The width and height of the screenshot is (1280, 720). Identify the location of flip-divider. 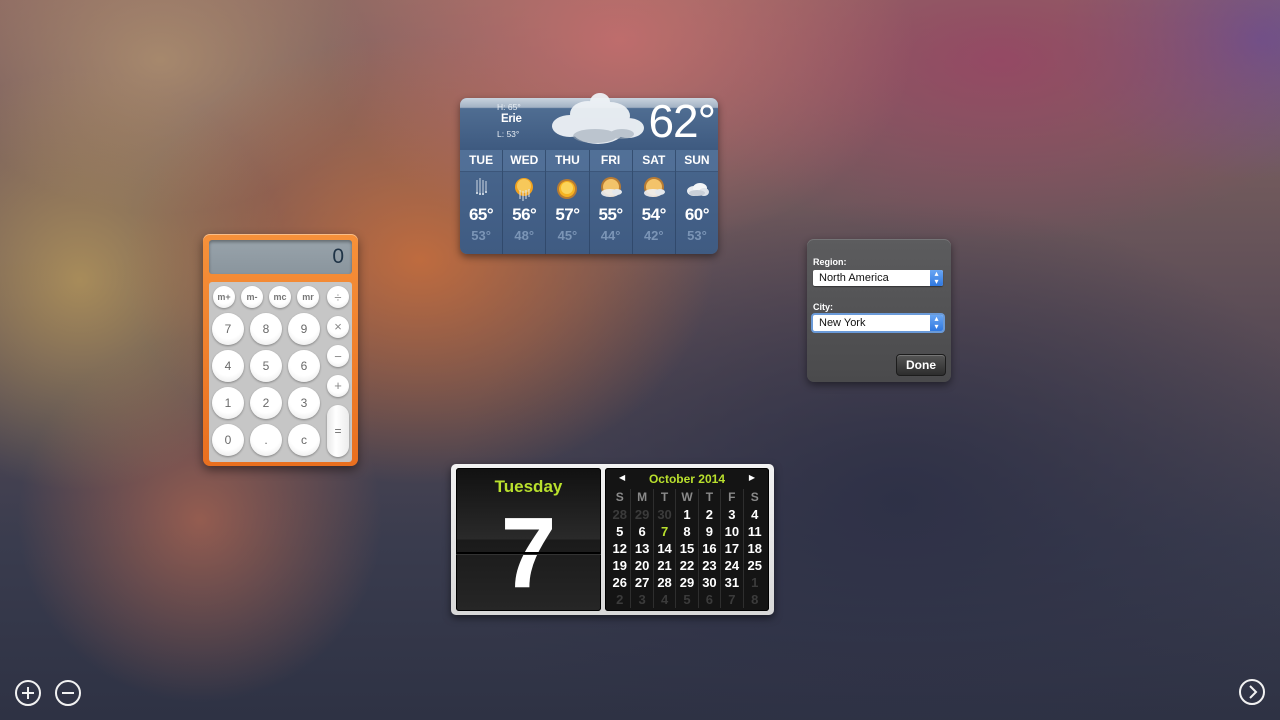
(528, 553).